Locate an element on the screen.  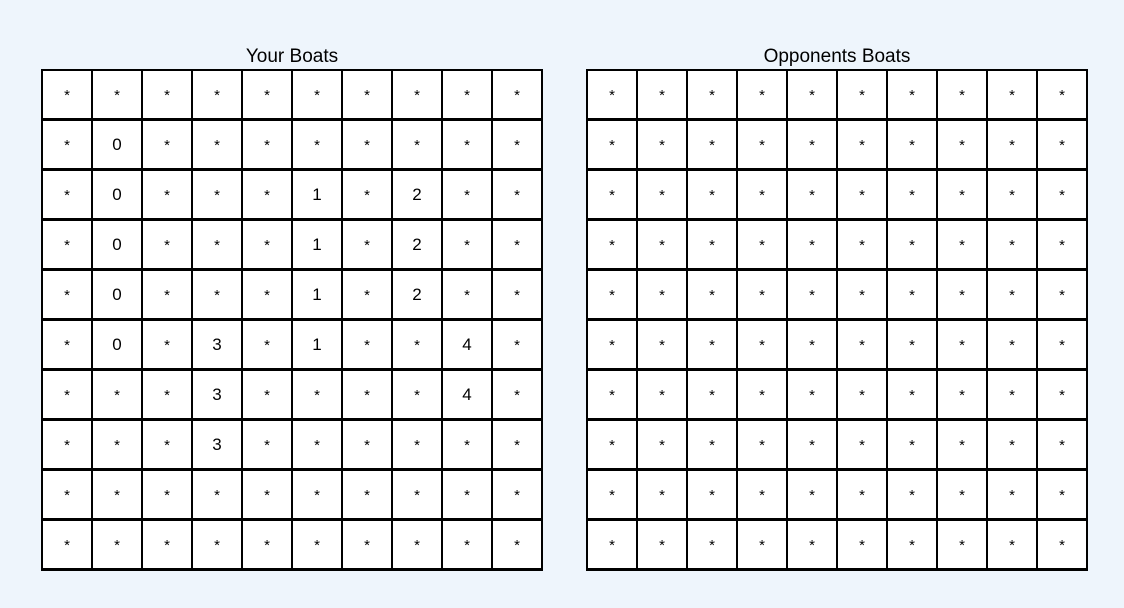
opponent-board-cell-r4-c2: * is located at coordinates (713, 296).